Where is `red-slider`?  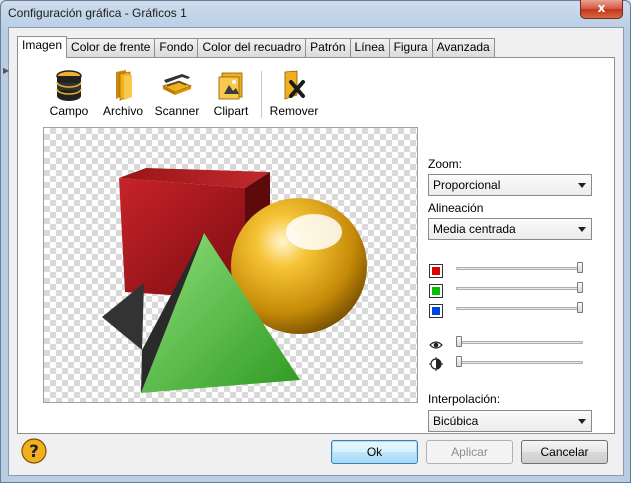 red-slider is located at coordinates (519, 268).